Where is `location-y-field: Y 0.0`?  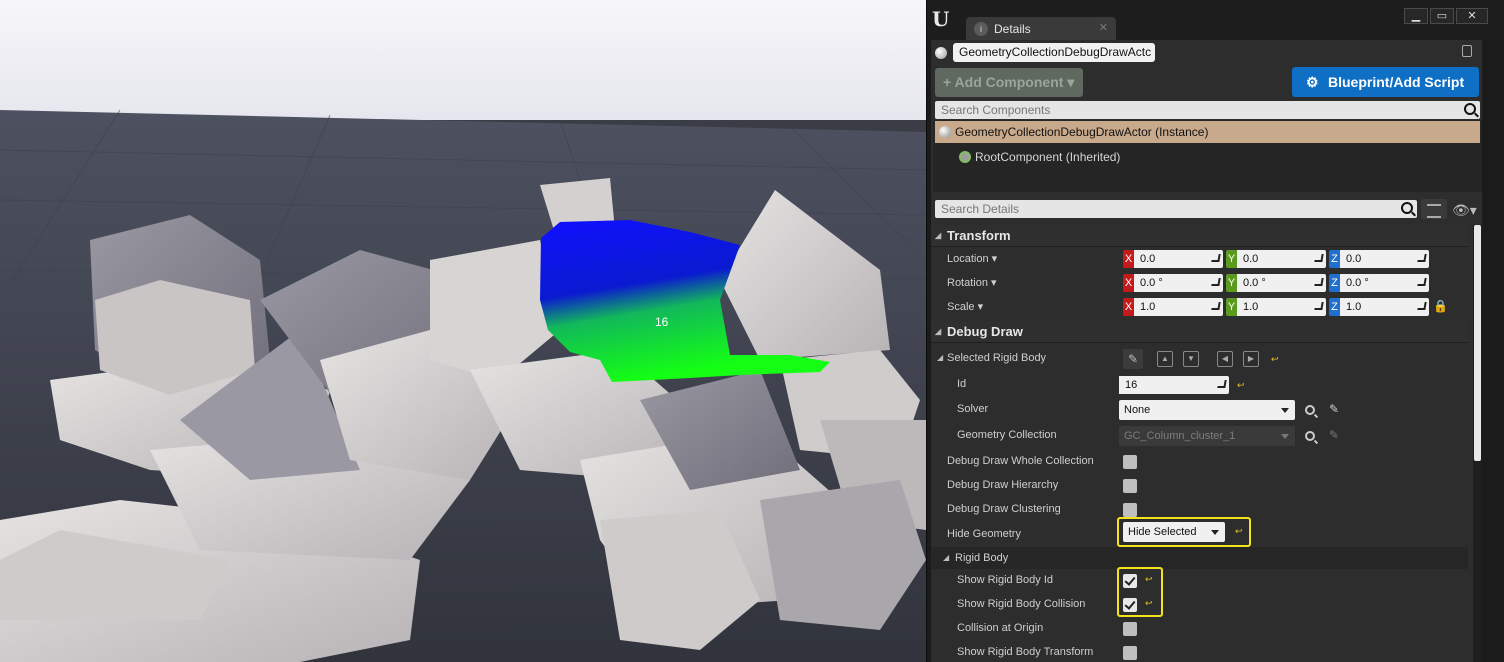
location-y-field: Y 0.0 is located at coordinates (1276, 259).